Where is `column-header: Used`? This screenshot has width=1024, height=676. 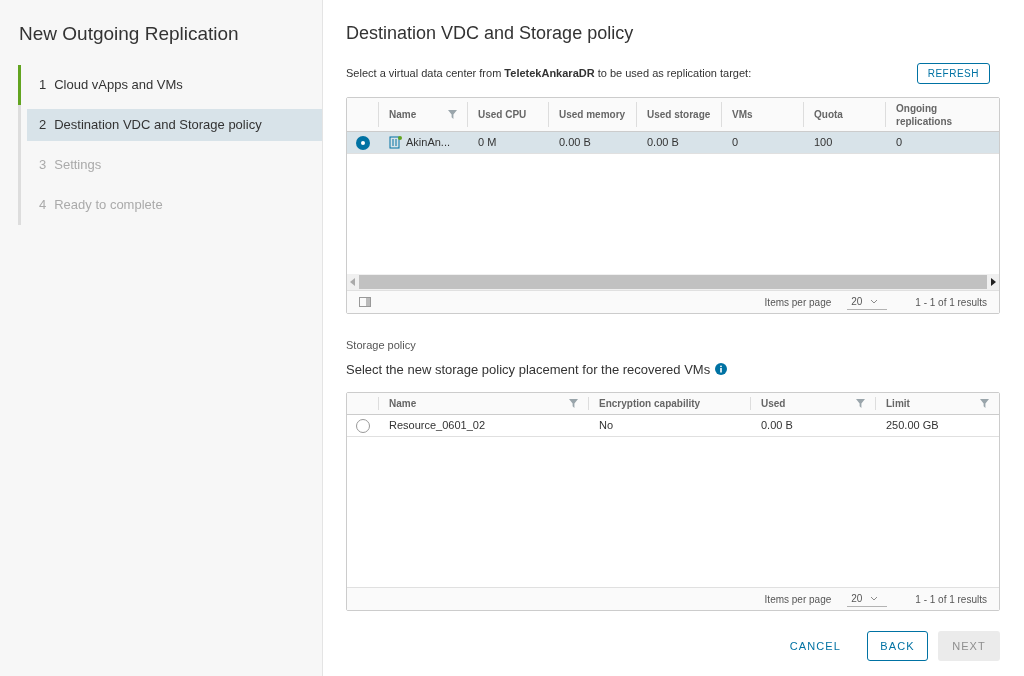 column-header: Used is located at coordinates (773, 403).